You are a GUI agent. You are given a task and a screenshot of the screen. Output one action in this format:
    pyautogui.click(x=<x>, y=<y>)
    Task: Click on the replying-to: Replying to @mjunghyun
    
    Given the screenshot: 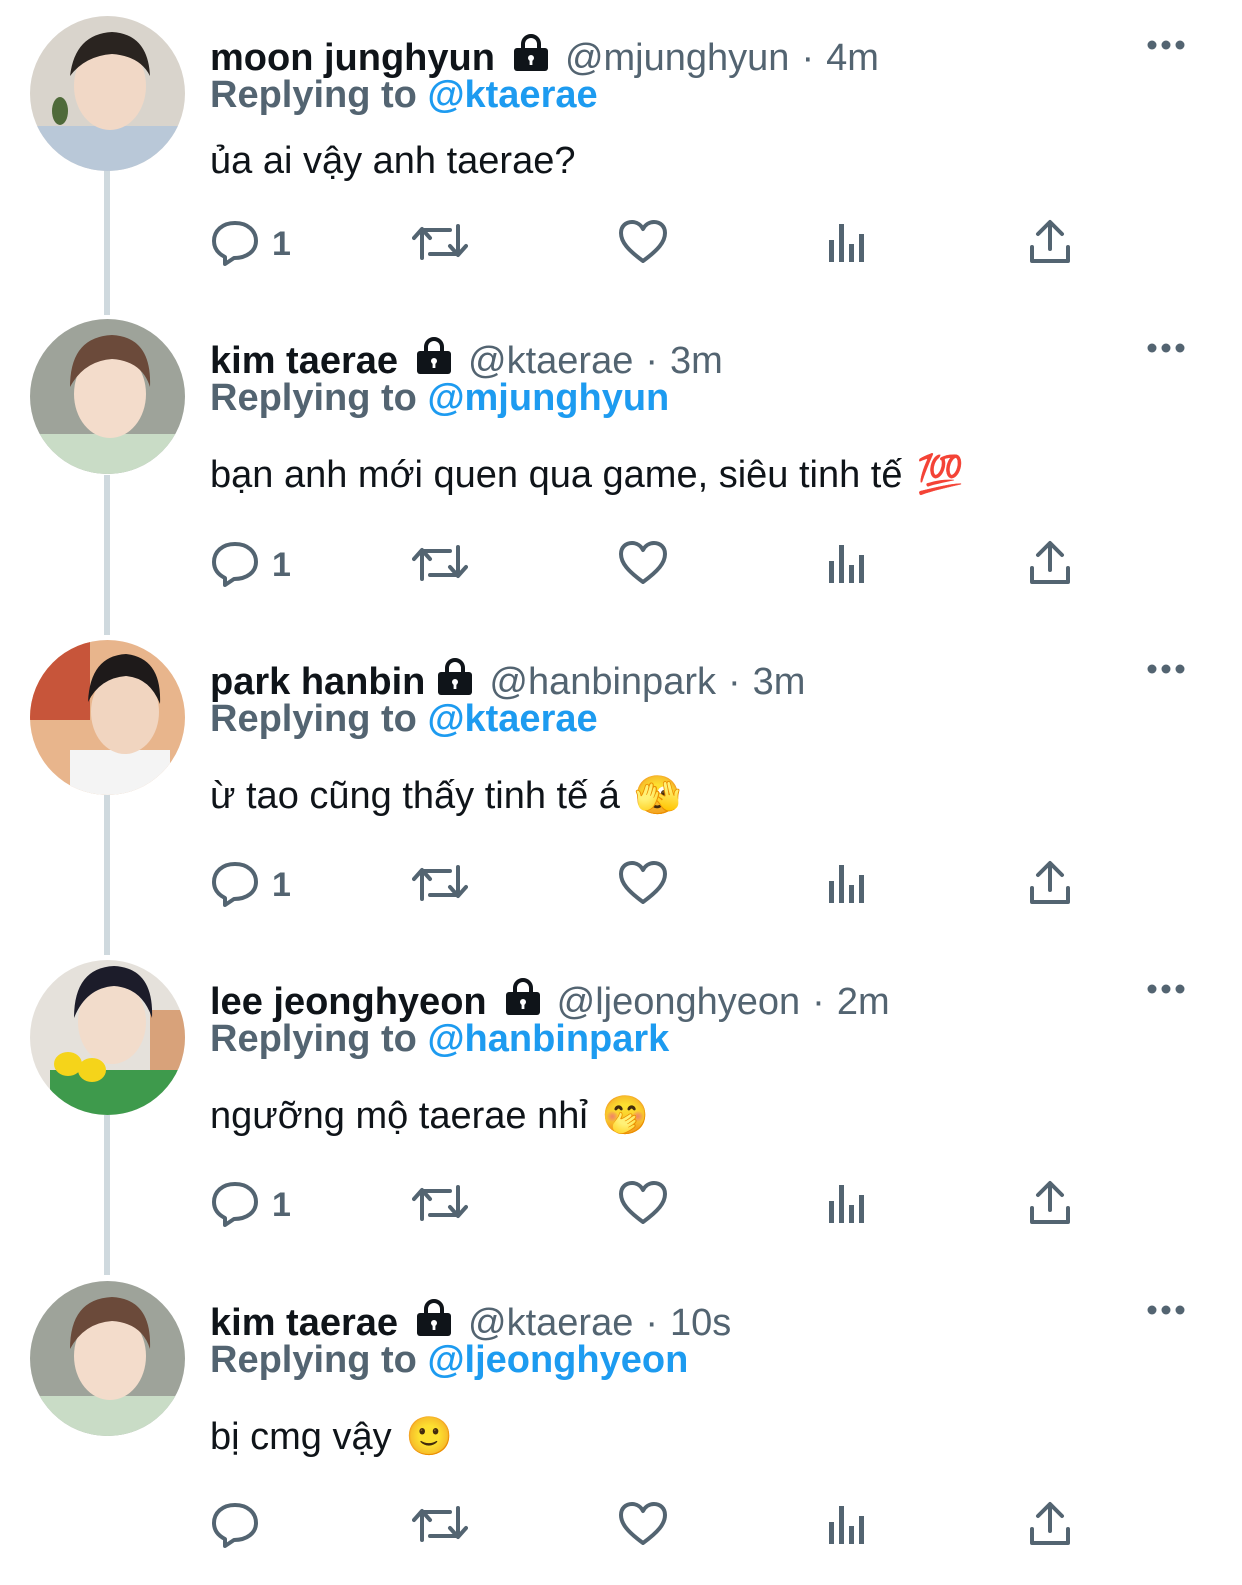 What is the action you would take?
    pyautogui.click(x=439, y=398)
    